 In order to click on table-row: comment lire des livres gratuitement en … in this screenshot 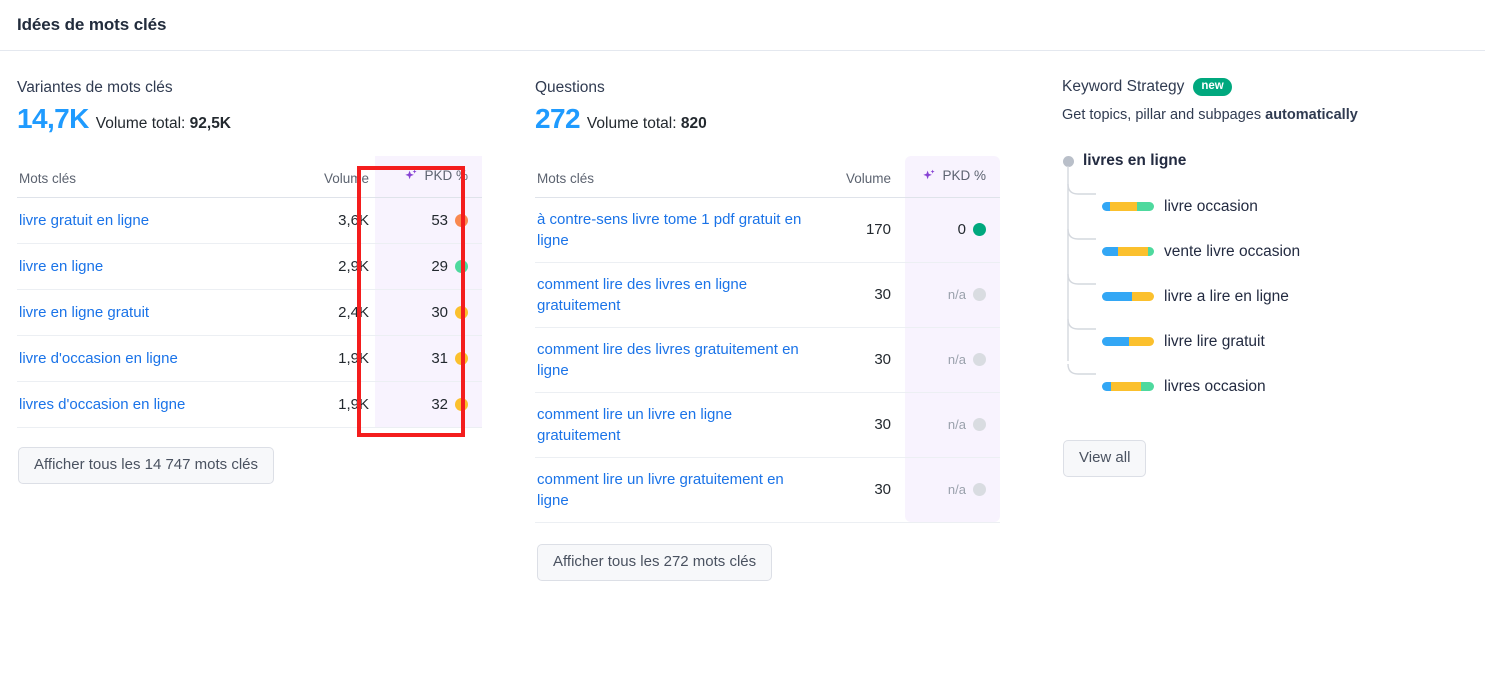, I will do `click(767, 360)`.